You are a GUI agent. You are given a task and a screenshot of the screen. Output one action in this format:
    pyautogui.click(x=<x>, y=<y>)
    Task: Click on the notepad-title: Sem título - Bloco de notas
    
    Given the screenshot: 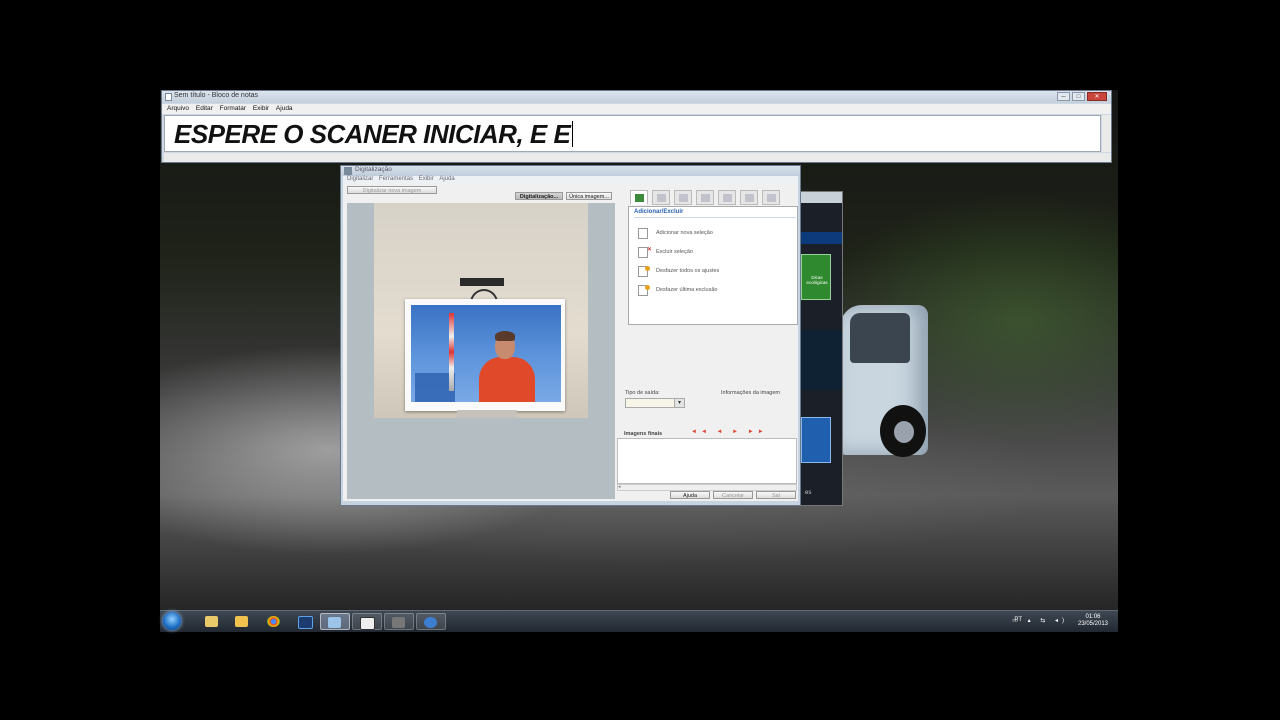 What is the action you would take?
    pyautogui.click(x=216, y=95)
    